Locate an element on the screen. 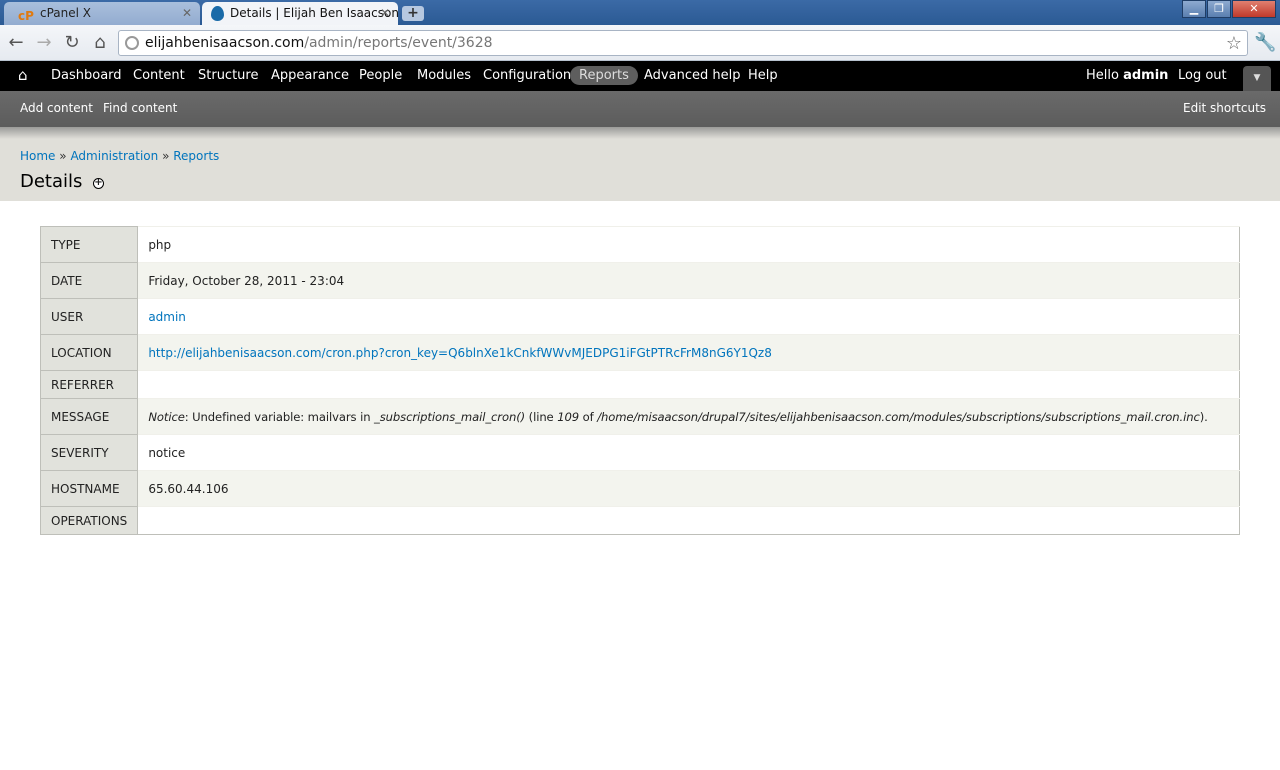 The width and height of the screenshot is (1280, 770). user-value: admin is located at coordinates (688, 316).